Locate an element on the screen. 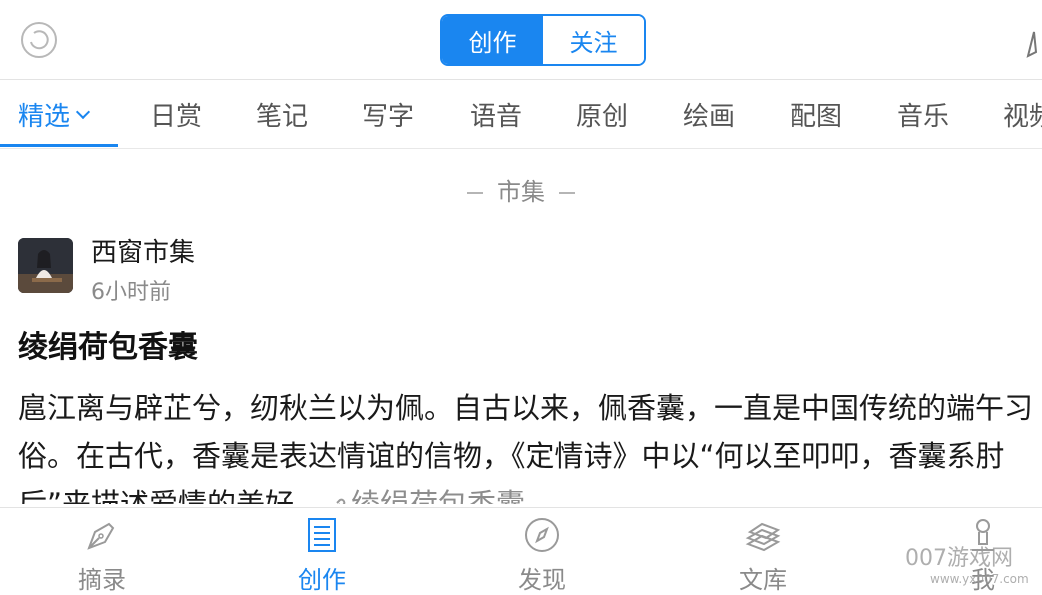 The image size is (1042, 595). tab-writing: 写字 is located at coordinates (388, 114).